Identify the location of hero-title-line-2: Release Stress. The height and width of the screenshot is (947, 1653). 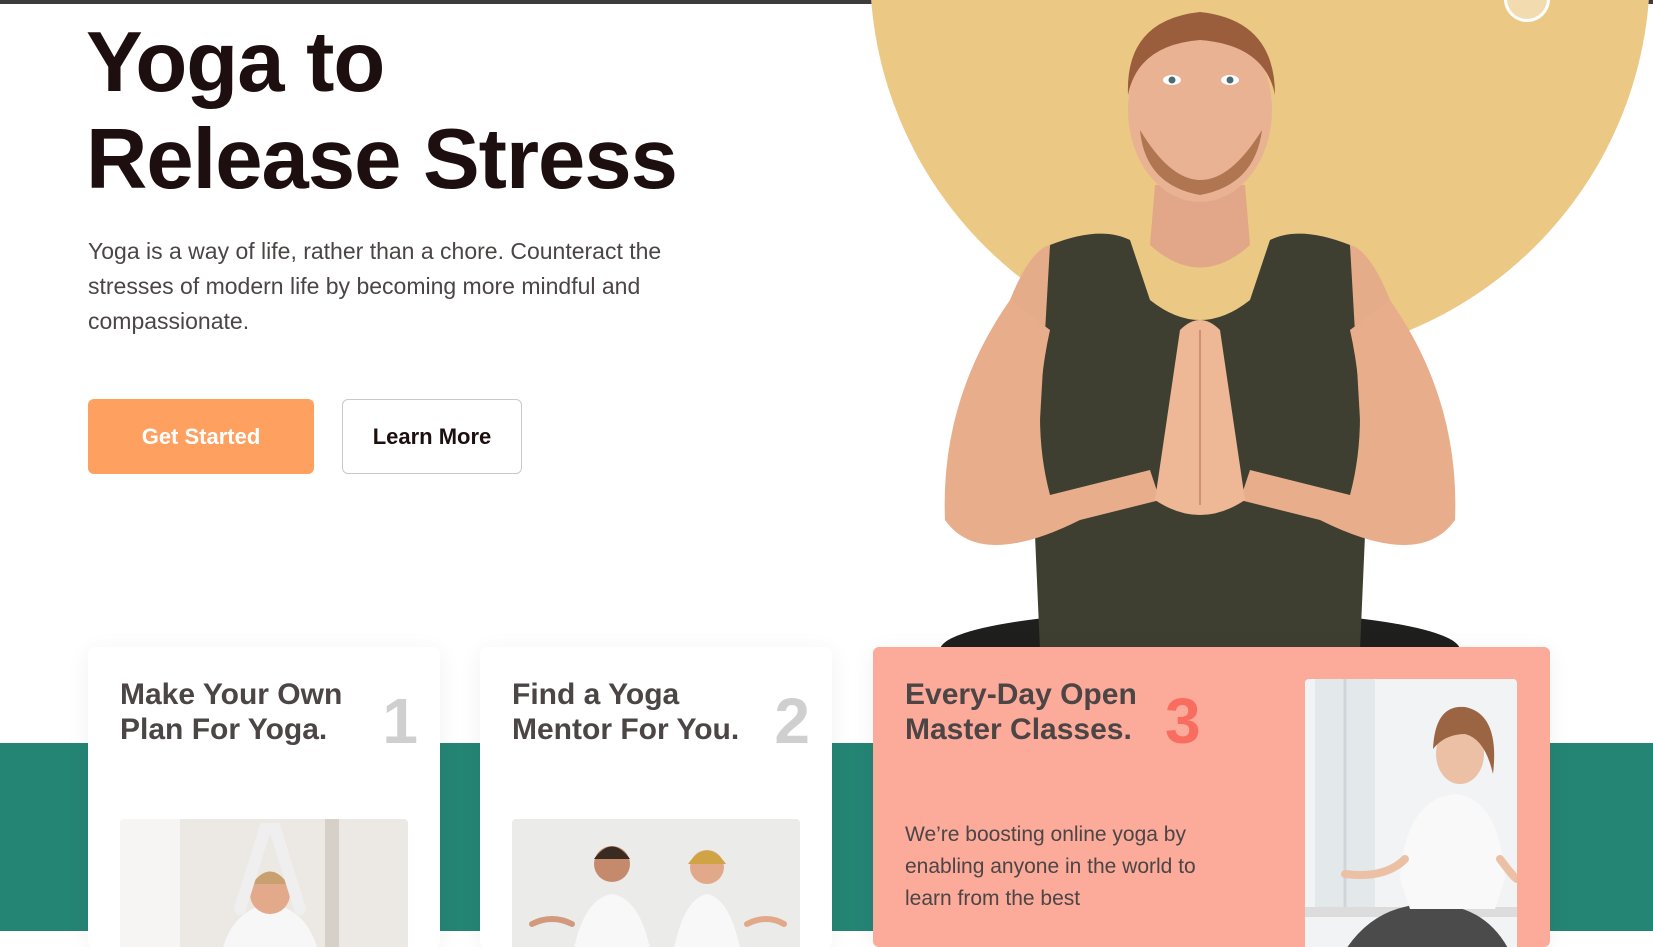
(382, 159).